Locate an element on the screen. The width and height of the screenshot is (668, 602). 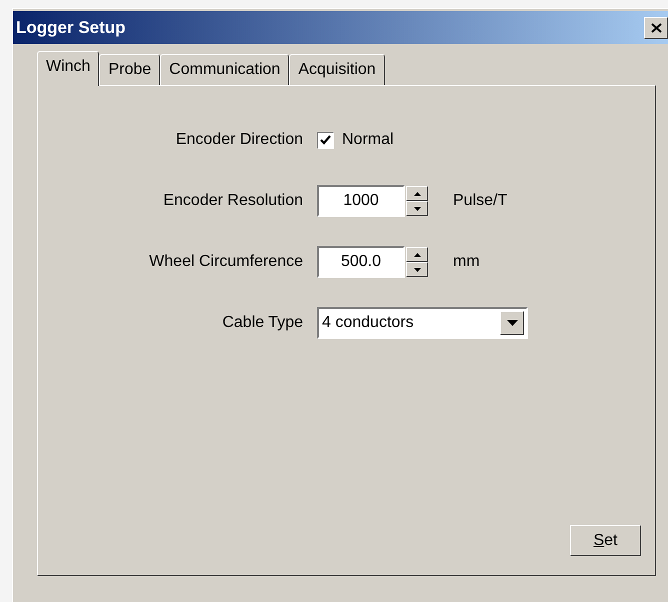
field-label: Cable Type is located at coordinates (262, 323).